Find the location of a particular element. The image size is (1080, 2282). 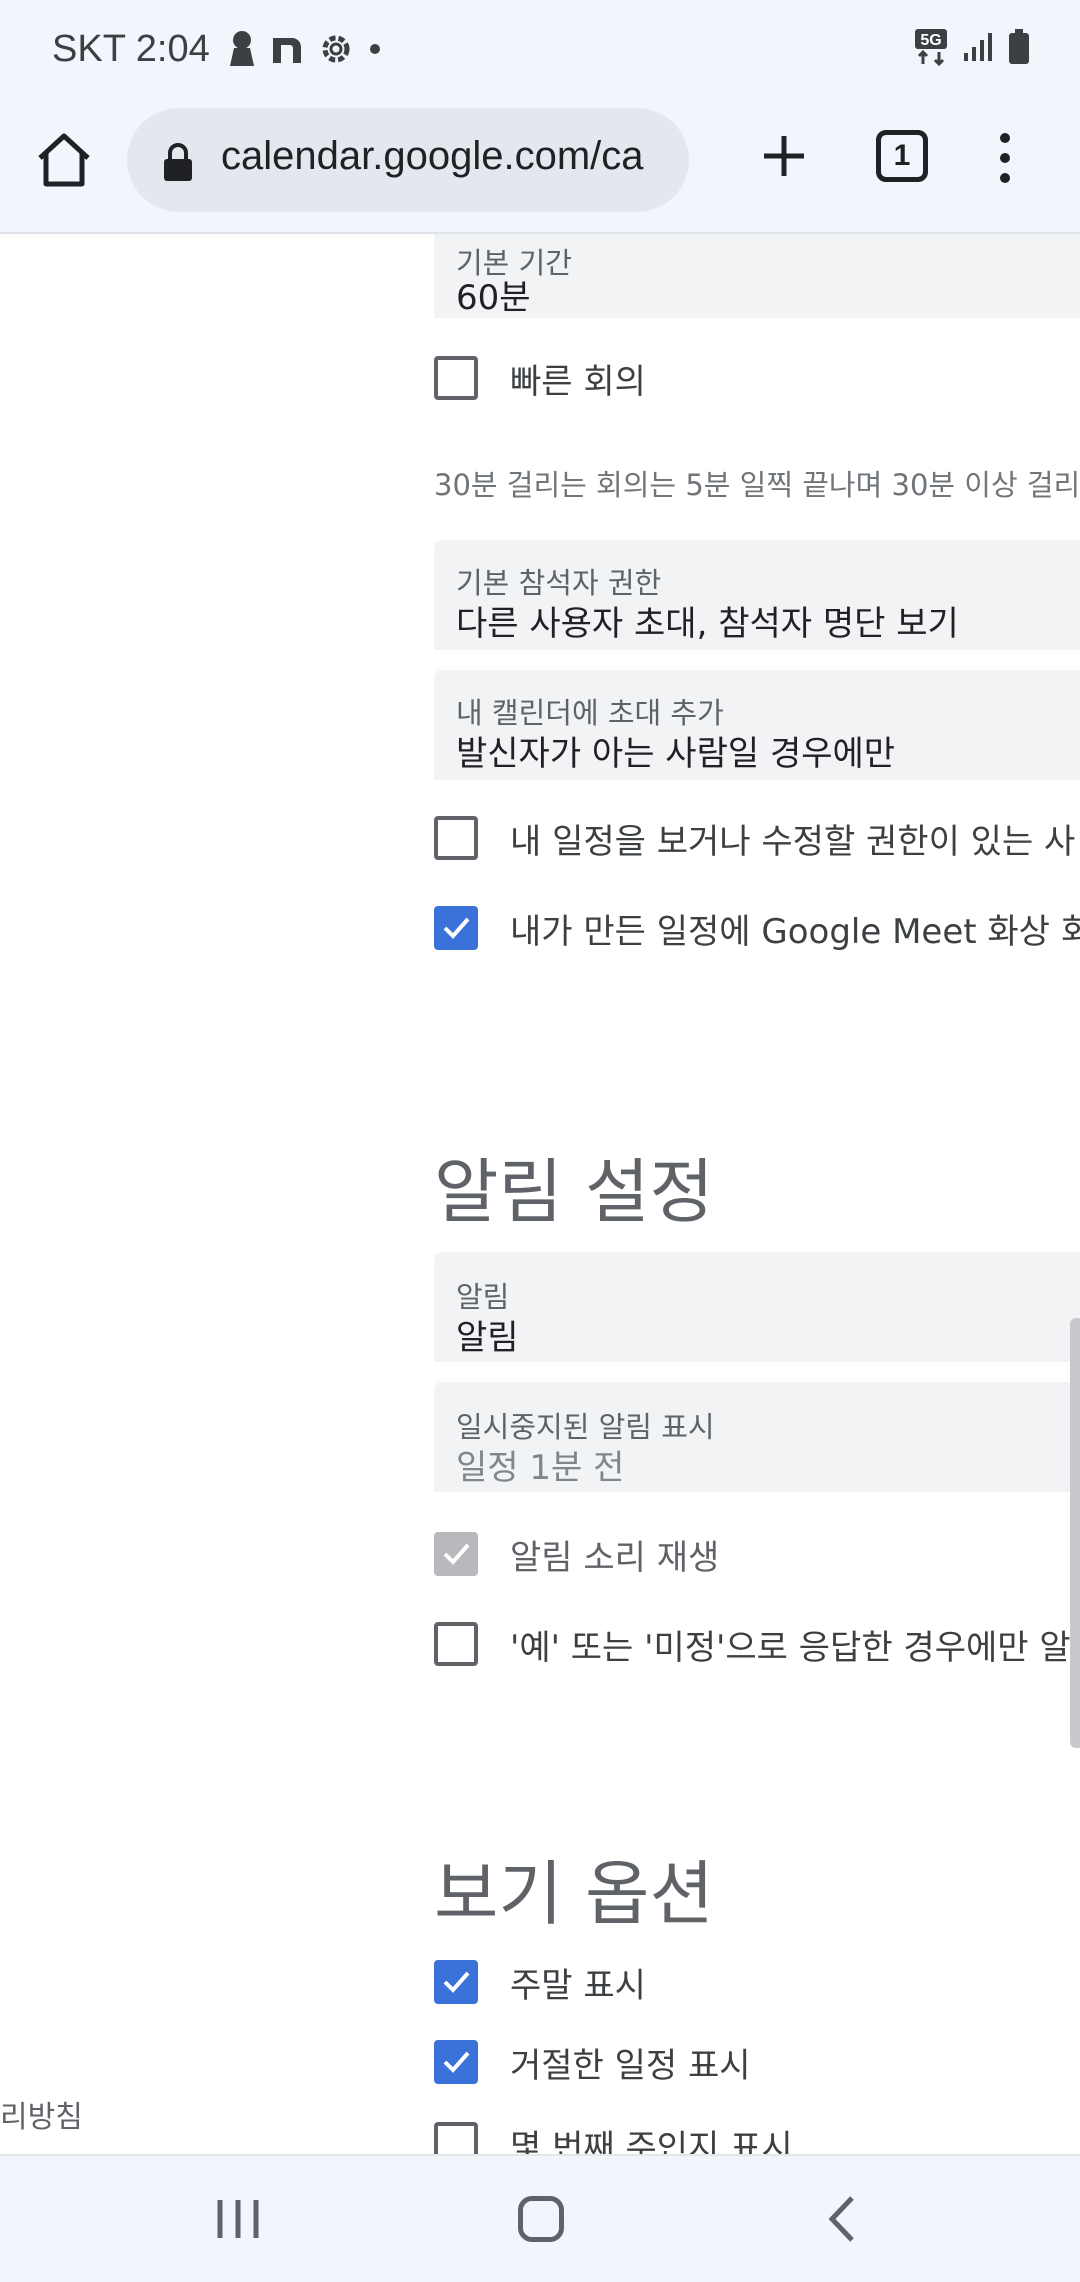

recent-apps-icon is located at coordinates (238, 2219).